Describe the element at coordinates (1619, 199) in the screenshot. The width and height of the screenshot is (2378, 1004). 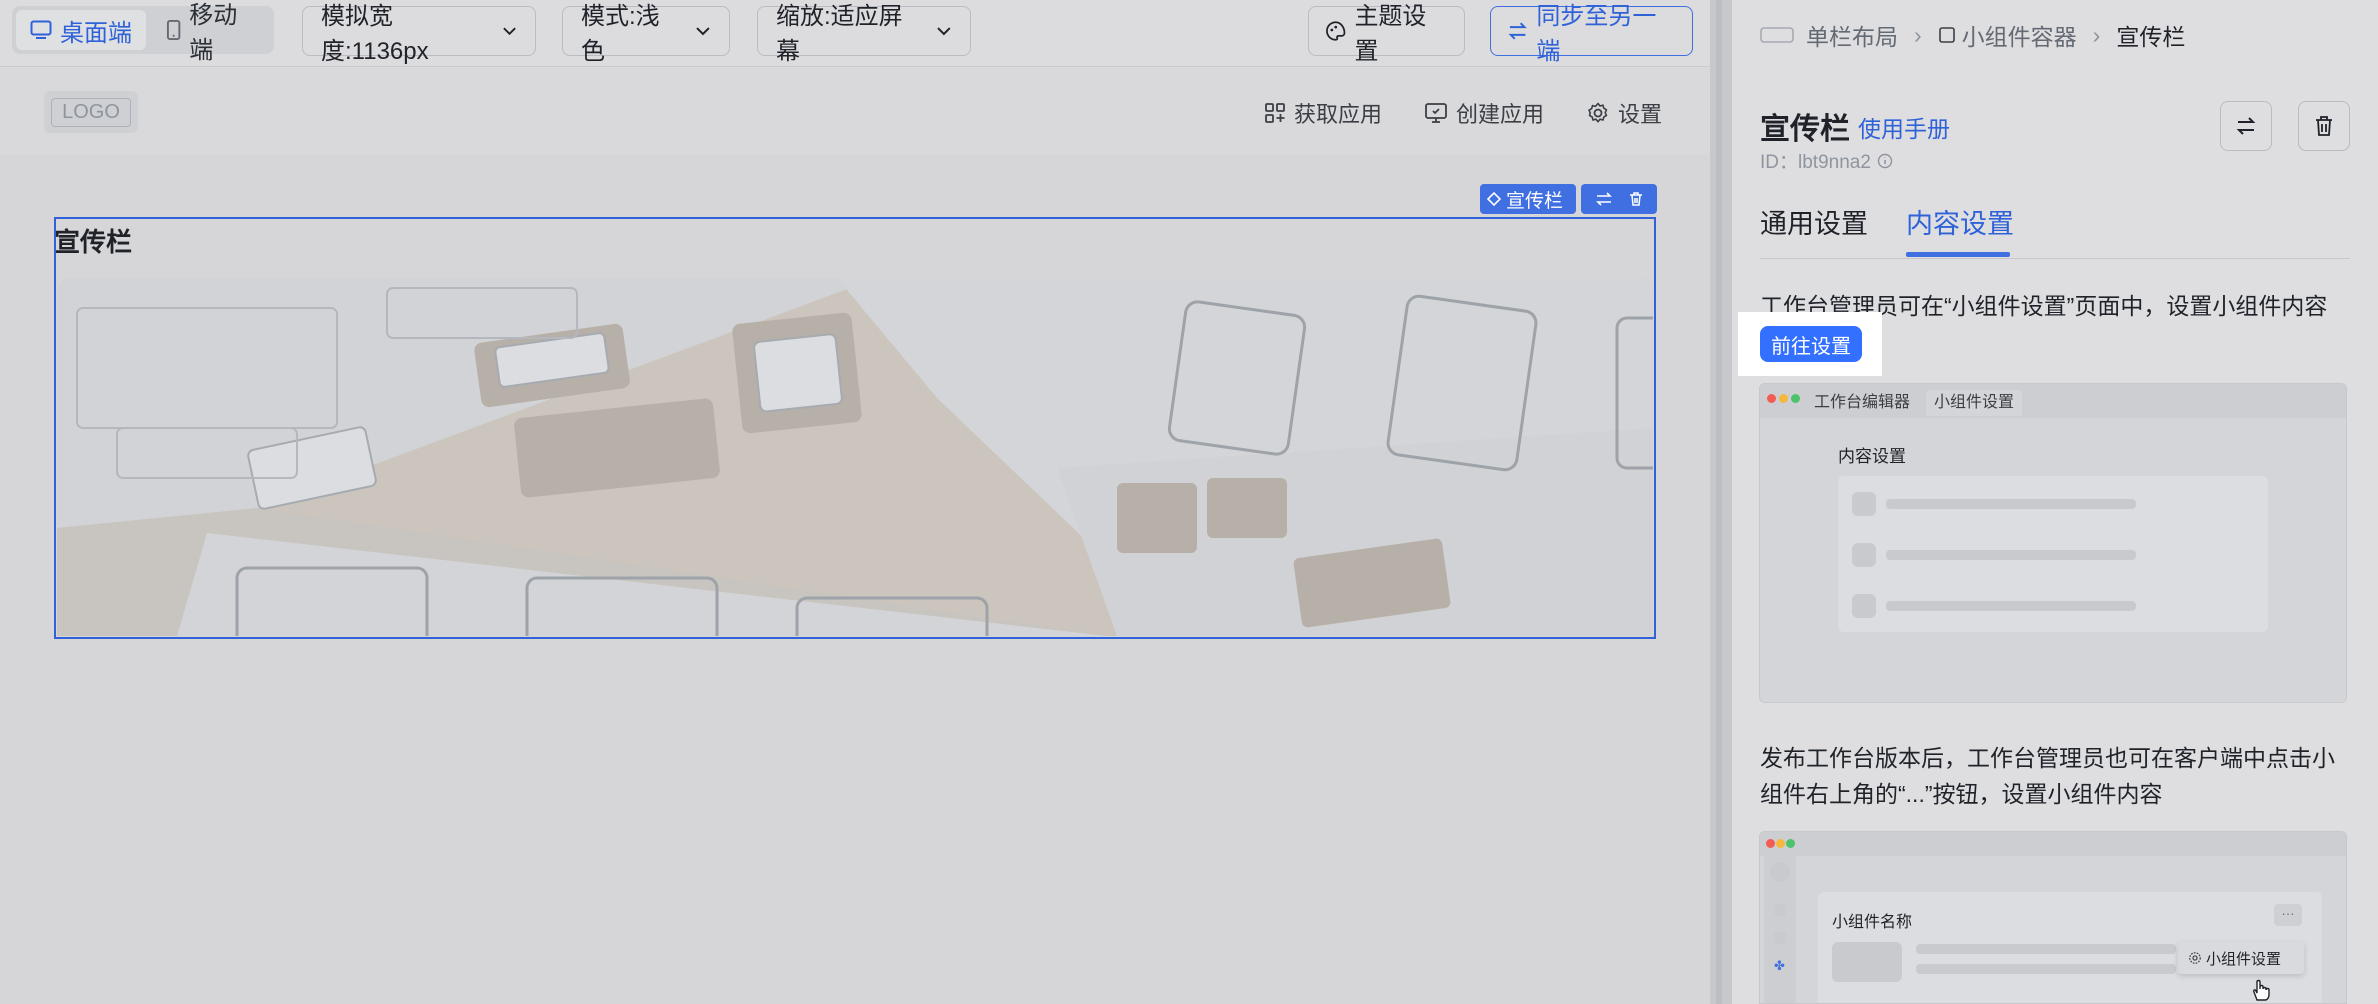
I see `widget-actions-tag` at that location.